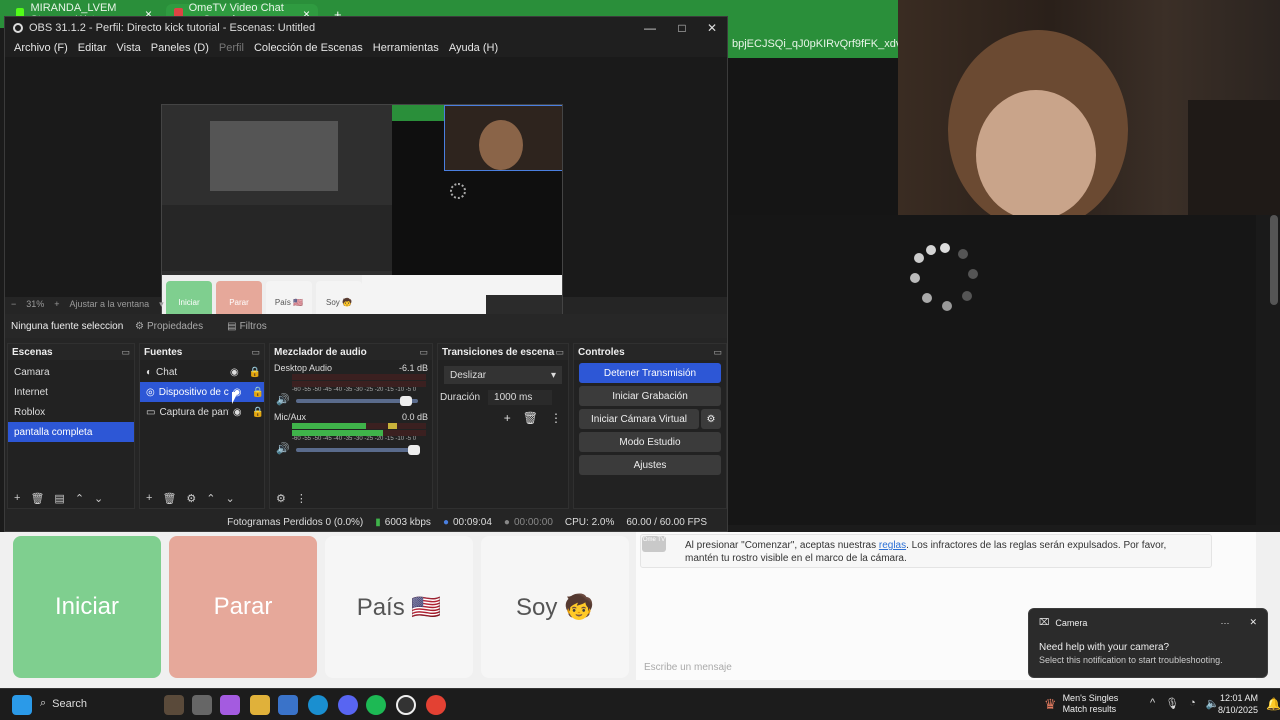  I want to click on country-button: País 🇺🇸, so click(399, 607).